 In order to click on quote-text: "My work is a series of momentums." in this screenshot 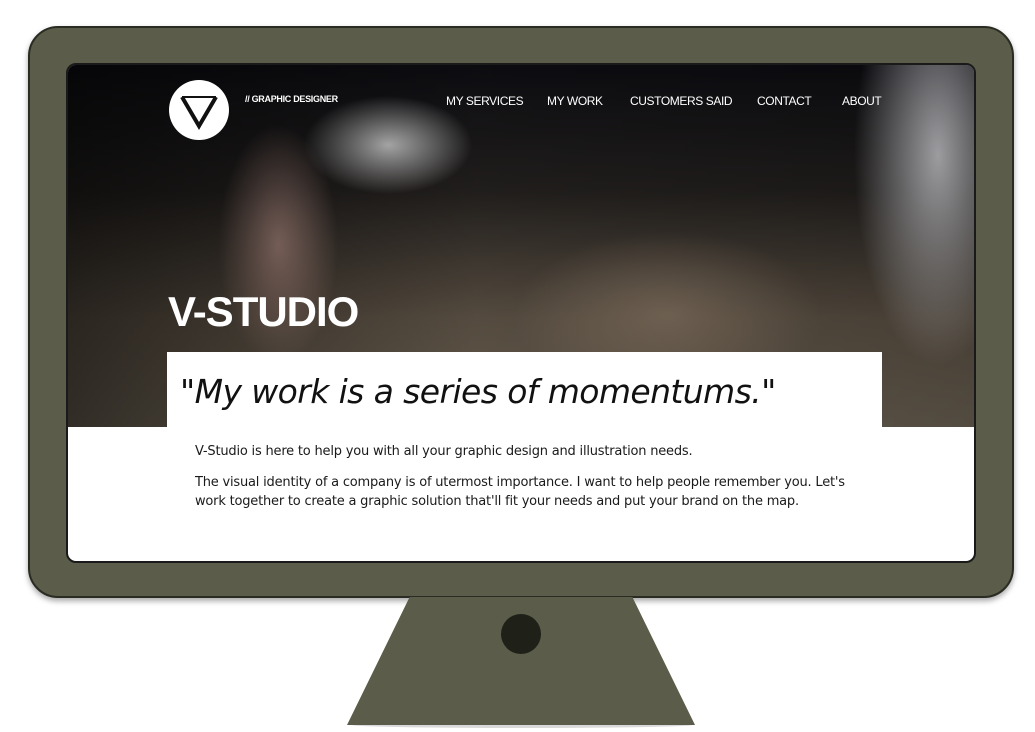, I will do `click(478, 391)`.